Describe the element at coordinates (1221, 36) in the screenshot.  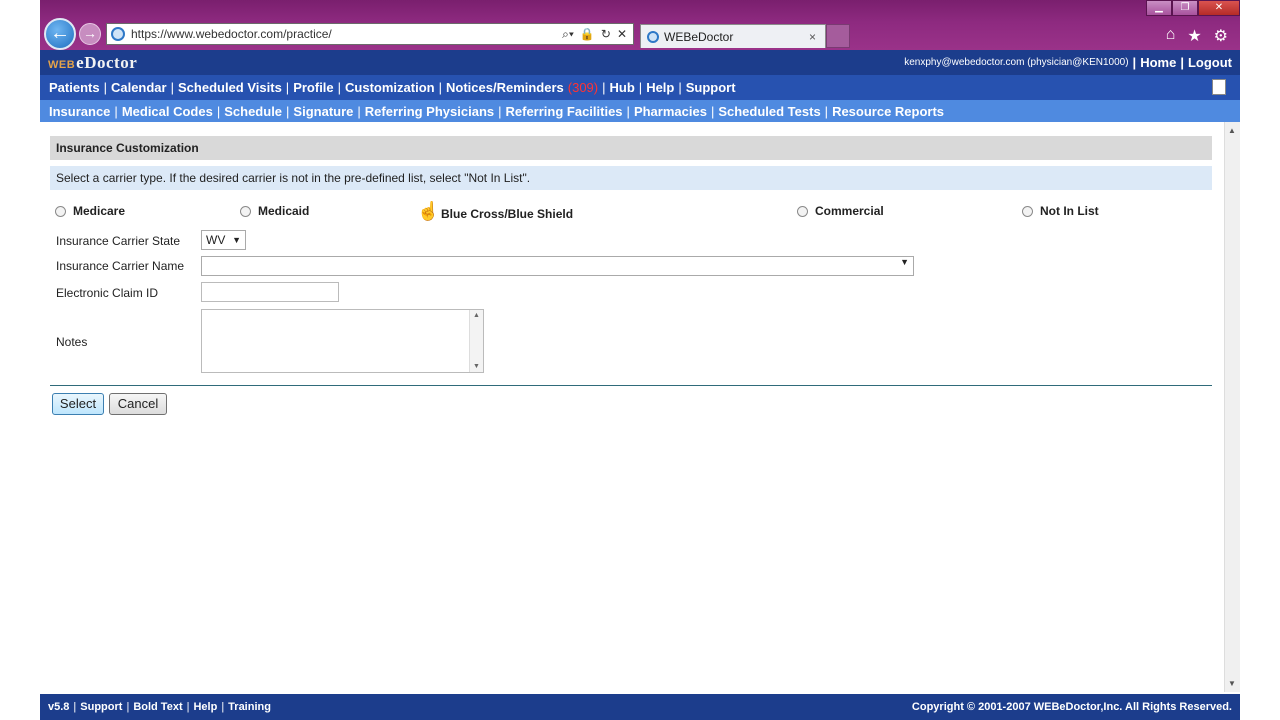
I see `settings-gear-icon: ⚙` at that location.